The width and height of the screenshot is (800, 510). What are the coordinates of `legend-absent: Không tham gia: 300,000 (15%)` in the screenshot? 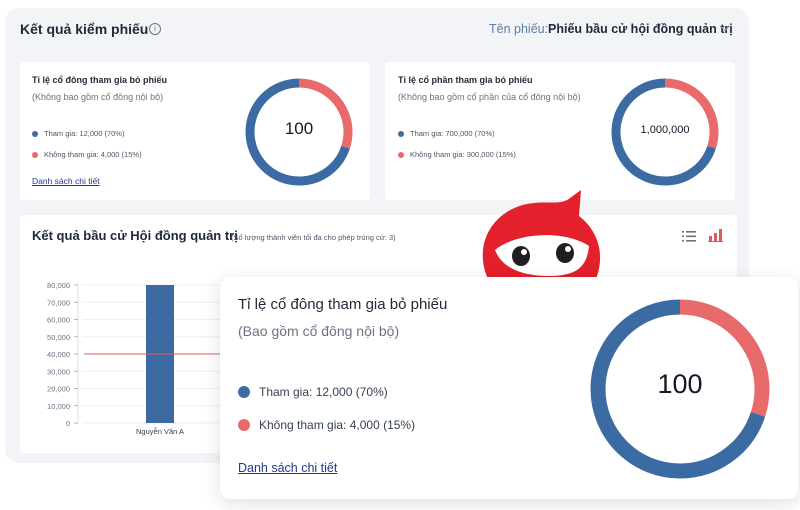 It's located at (457, 154).